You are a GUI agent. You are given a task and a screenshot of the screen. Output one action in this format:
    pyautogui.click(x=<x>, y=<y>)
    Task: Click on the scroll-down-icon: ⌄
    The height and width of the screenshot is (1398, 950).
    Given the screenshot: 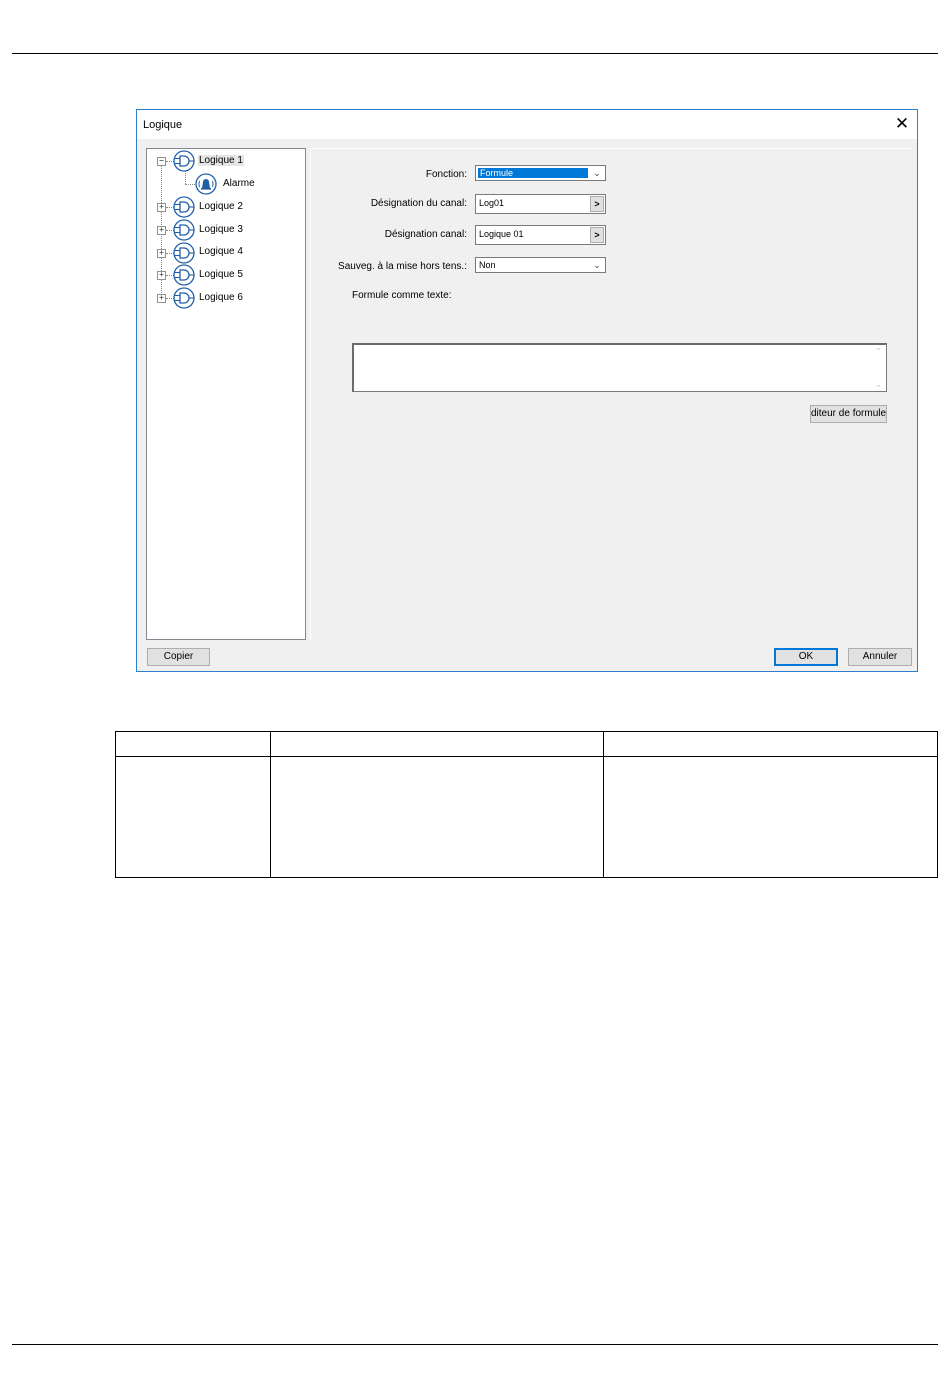 What is the action you would take?
    pyautogui.click(x=878, y=384)
    